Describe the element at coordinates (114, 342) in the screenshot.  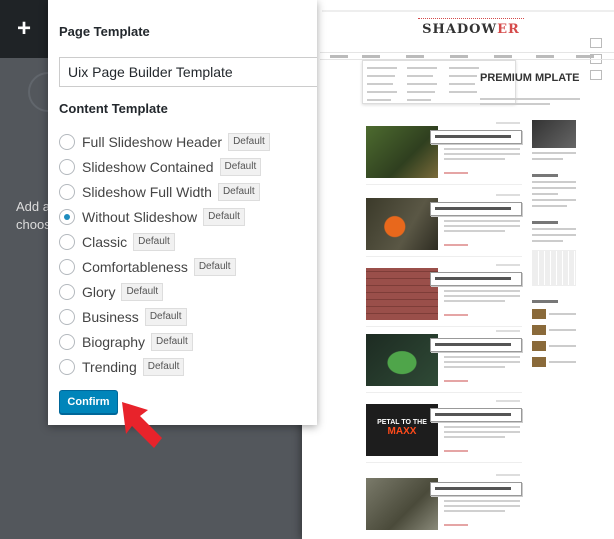
I see `option-label: Biography` at that location.